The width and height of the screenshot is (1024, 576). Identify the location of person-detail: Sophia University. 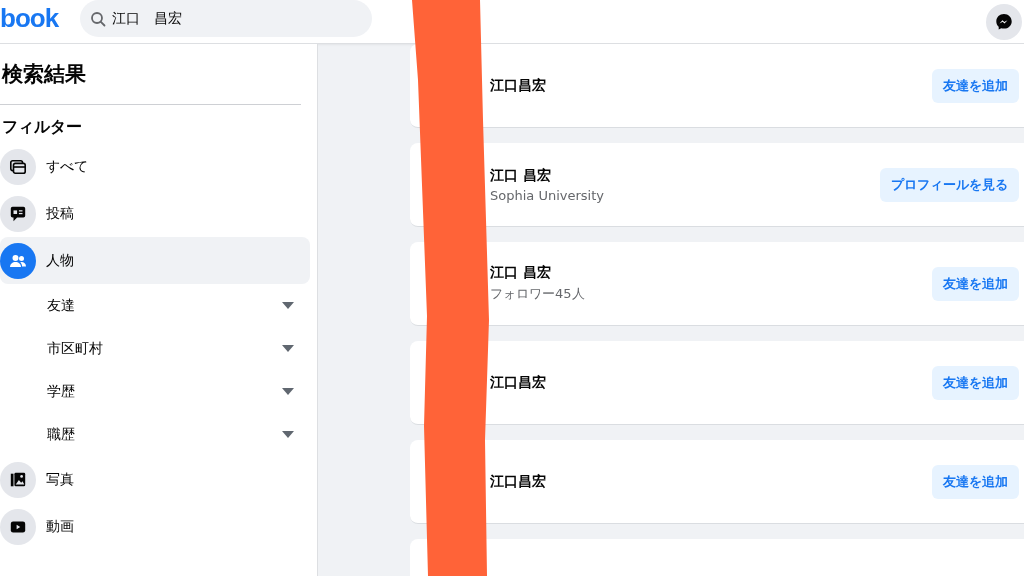
(547, 195).